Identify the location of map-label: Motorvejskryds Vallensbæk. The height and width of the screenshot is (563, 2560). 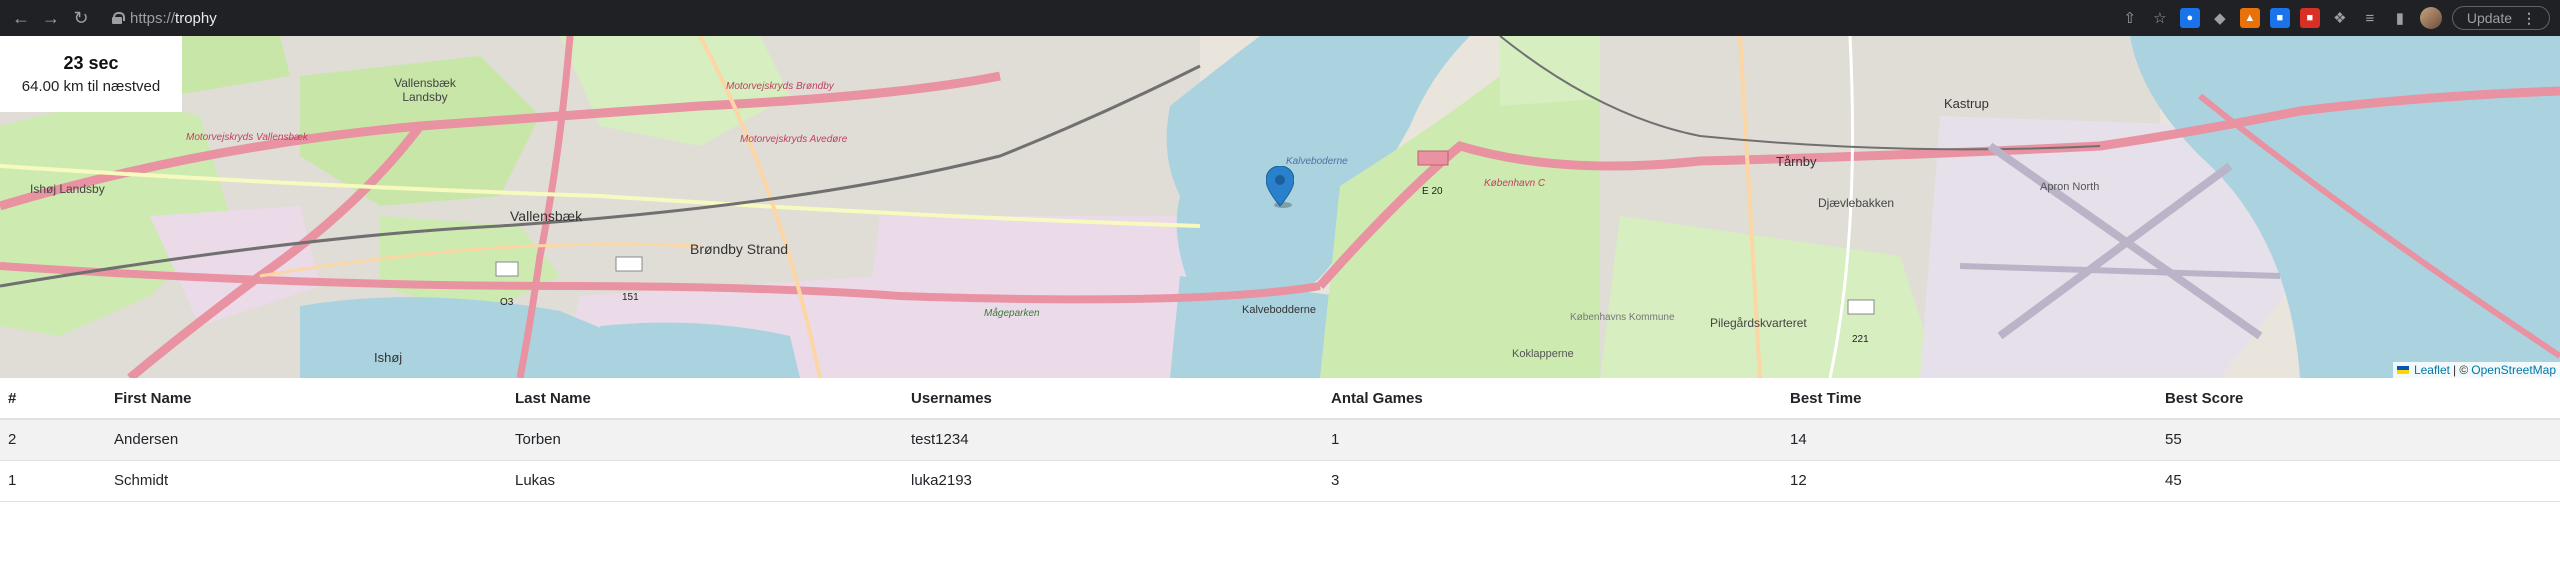
(247, 137).